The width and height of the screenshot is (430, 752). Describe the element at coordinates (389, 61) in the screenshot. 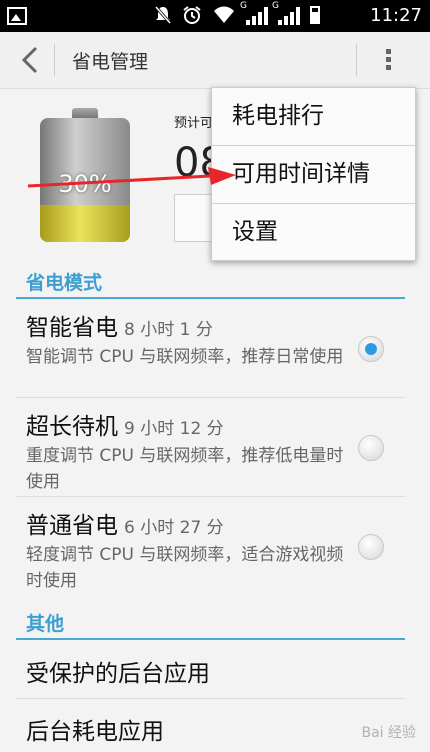

I see `overflow-menu-icon` at that location.